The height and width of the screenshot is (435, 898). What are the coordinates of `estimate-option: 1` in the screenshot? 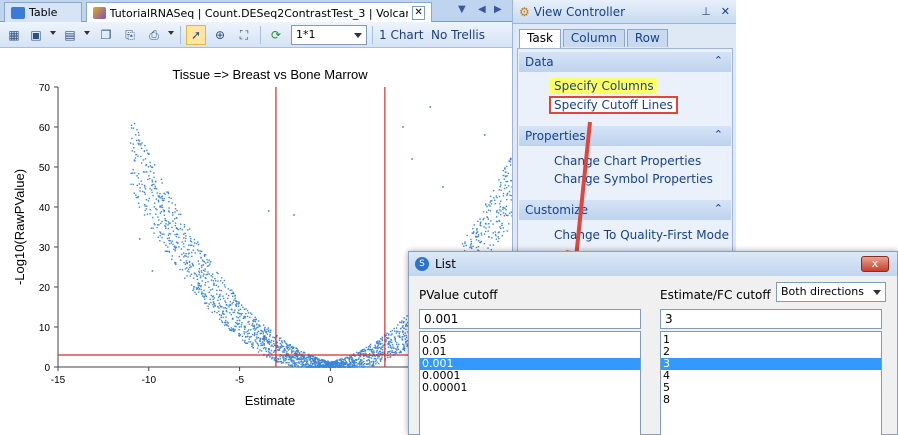 It's located at (771, 340).